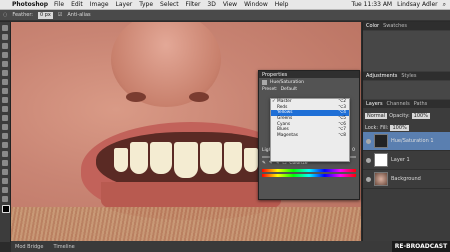 The width and height of the screenshot is (450, 252). I want to click on preset-select: Default, so click(289, 89).